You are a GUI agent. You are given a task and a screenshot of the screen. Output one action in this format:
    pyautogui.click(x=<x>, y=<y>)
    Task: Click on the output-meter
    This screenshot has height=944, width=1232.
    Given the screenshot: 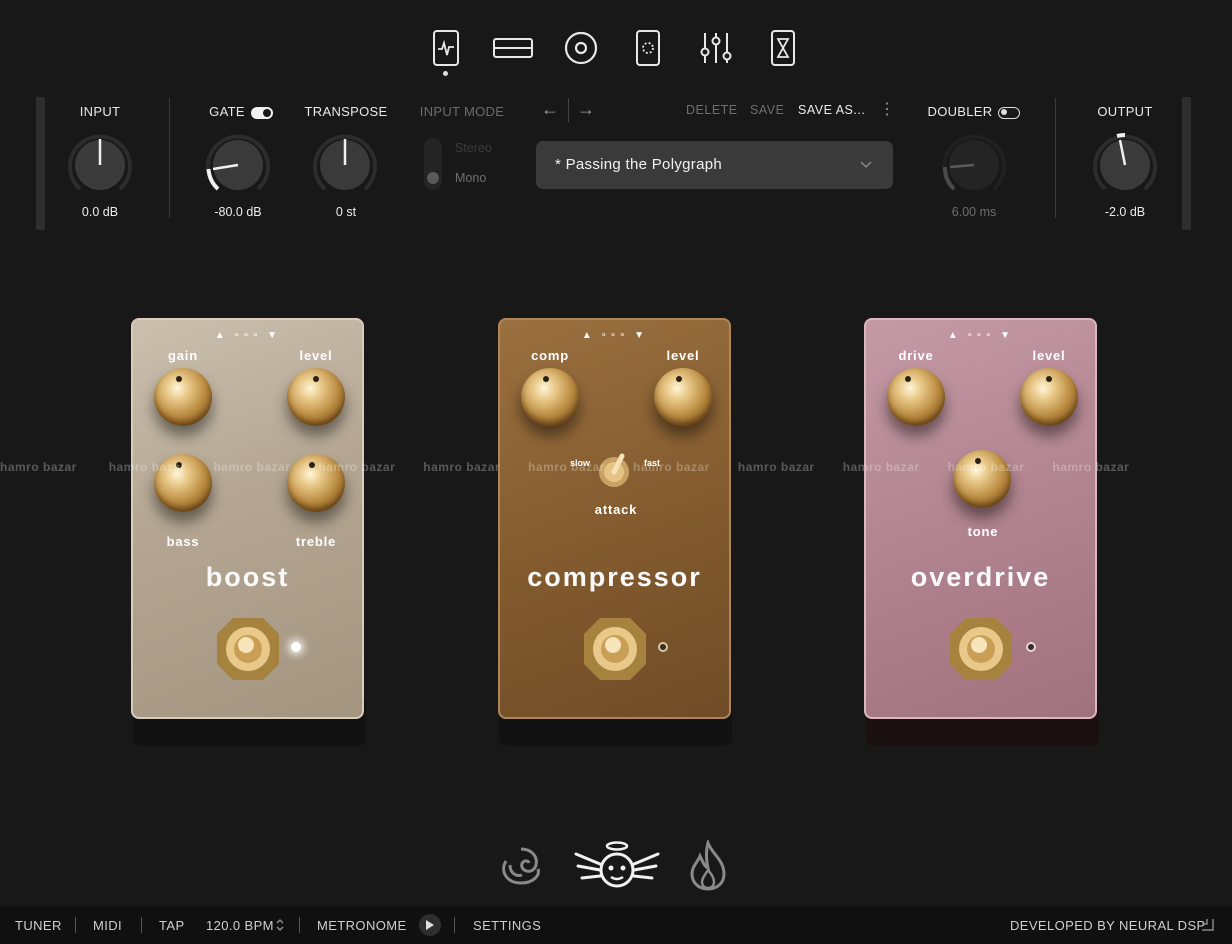 What is the action you would take?
    pyautogui.click(x=1186, y=163)
    